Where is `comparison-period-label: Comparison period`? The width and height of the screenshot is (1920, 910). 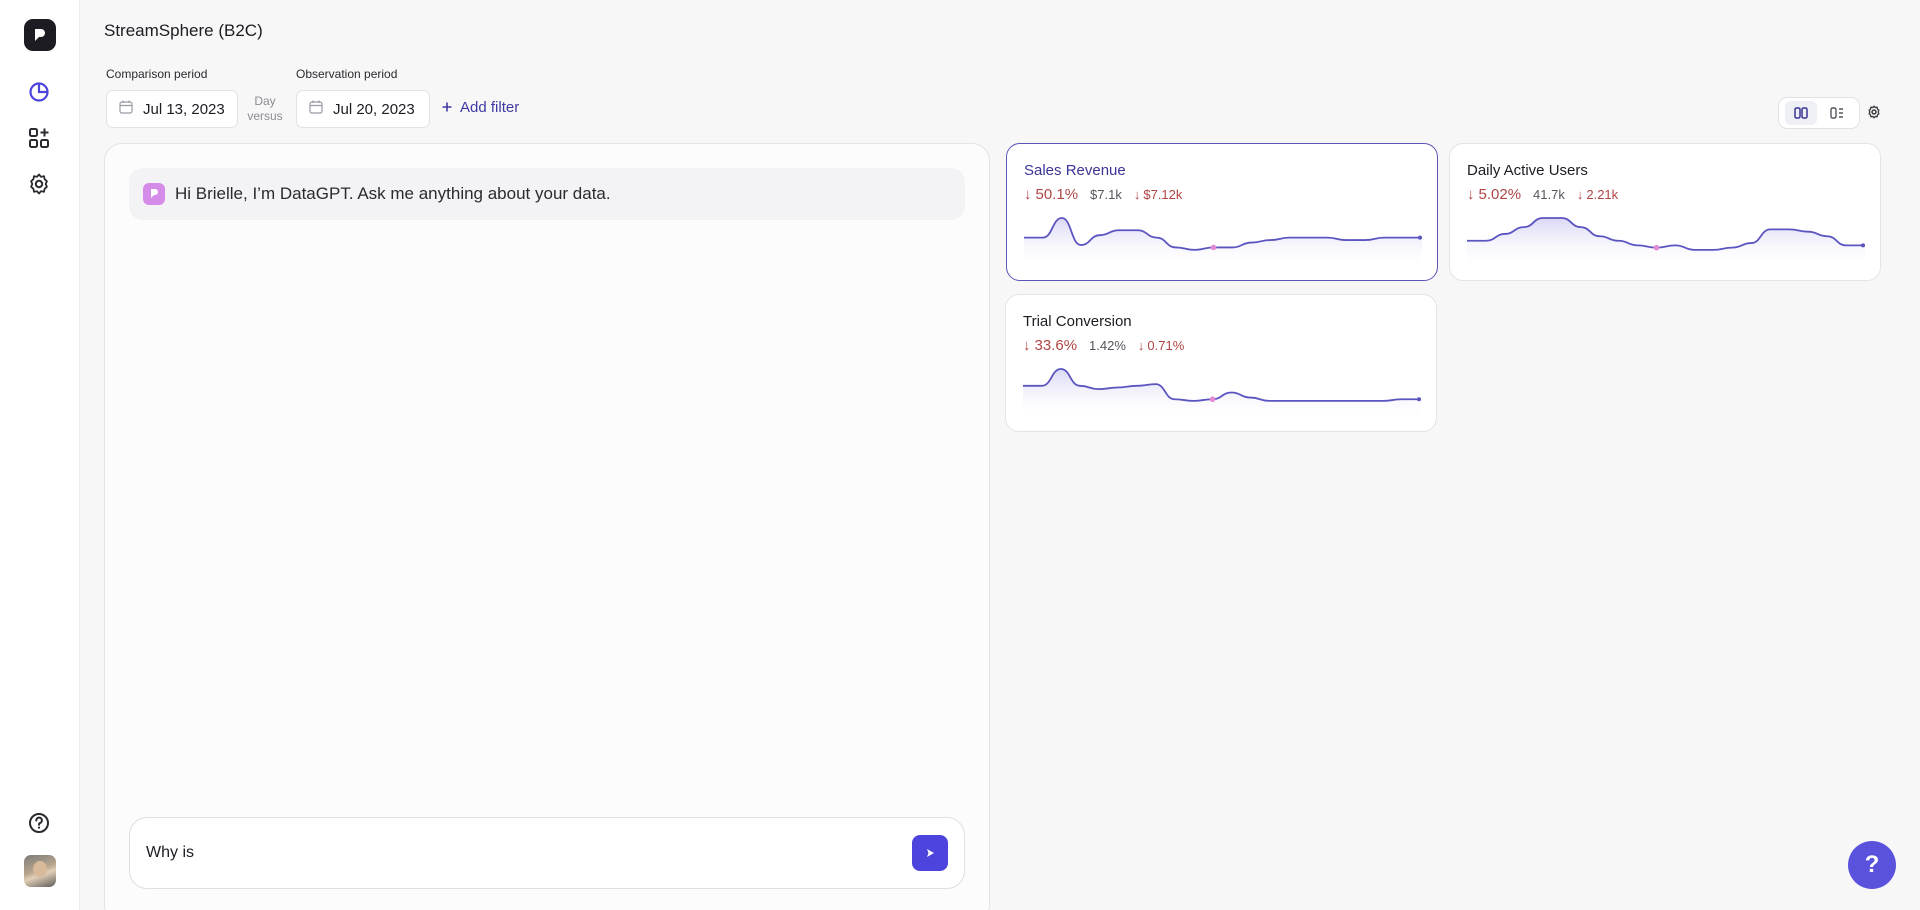 comparison-period-label: Comparison period is located at coordinates (157, 74).